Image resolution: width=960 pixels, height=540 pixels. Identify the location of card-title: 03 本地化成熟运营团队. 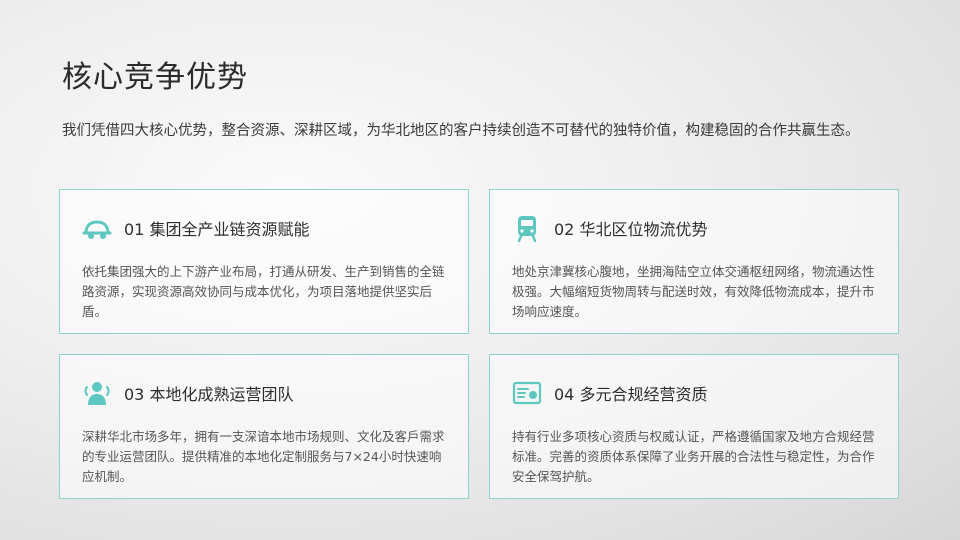
(209, 394).